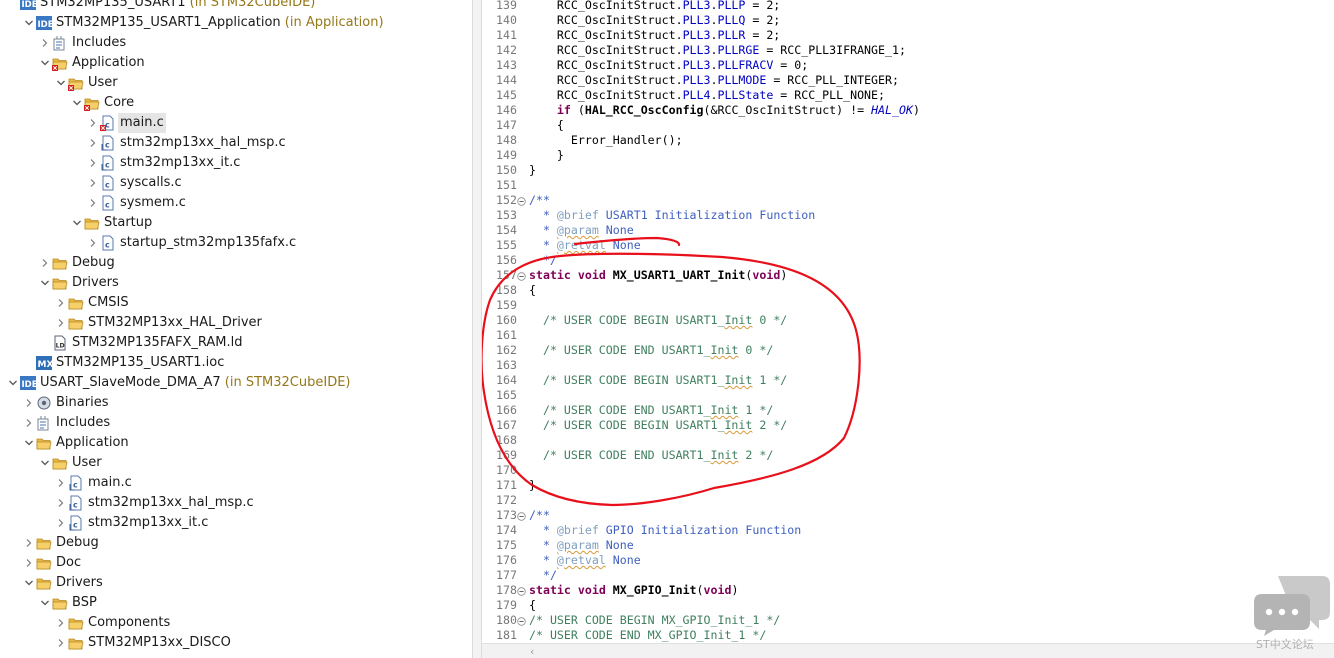 This screenshot has width=1334, height=658. What do you see at coordinates (236, 343) in the screenshot?
I see `tree-item: LD STM32MP135FAFX_RAM.ld` at bounding box center [236, 343].